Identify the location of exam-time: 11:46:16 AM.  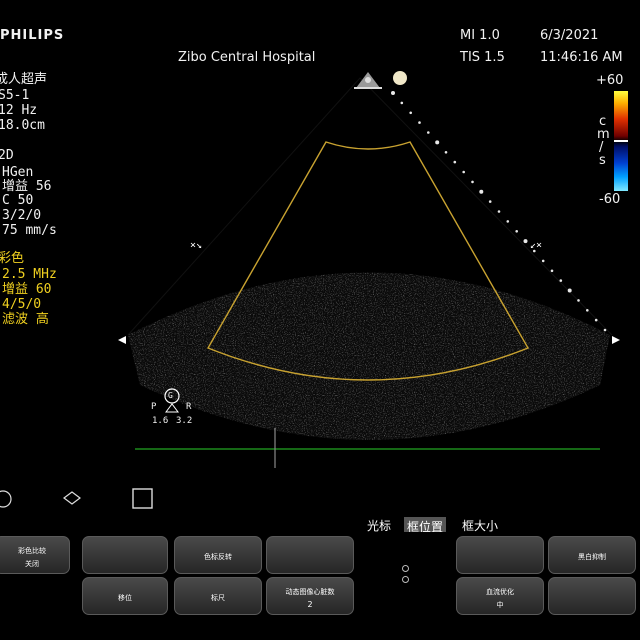
(581, 57).